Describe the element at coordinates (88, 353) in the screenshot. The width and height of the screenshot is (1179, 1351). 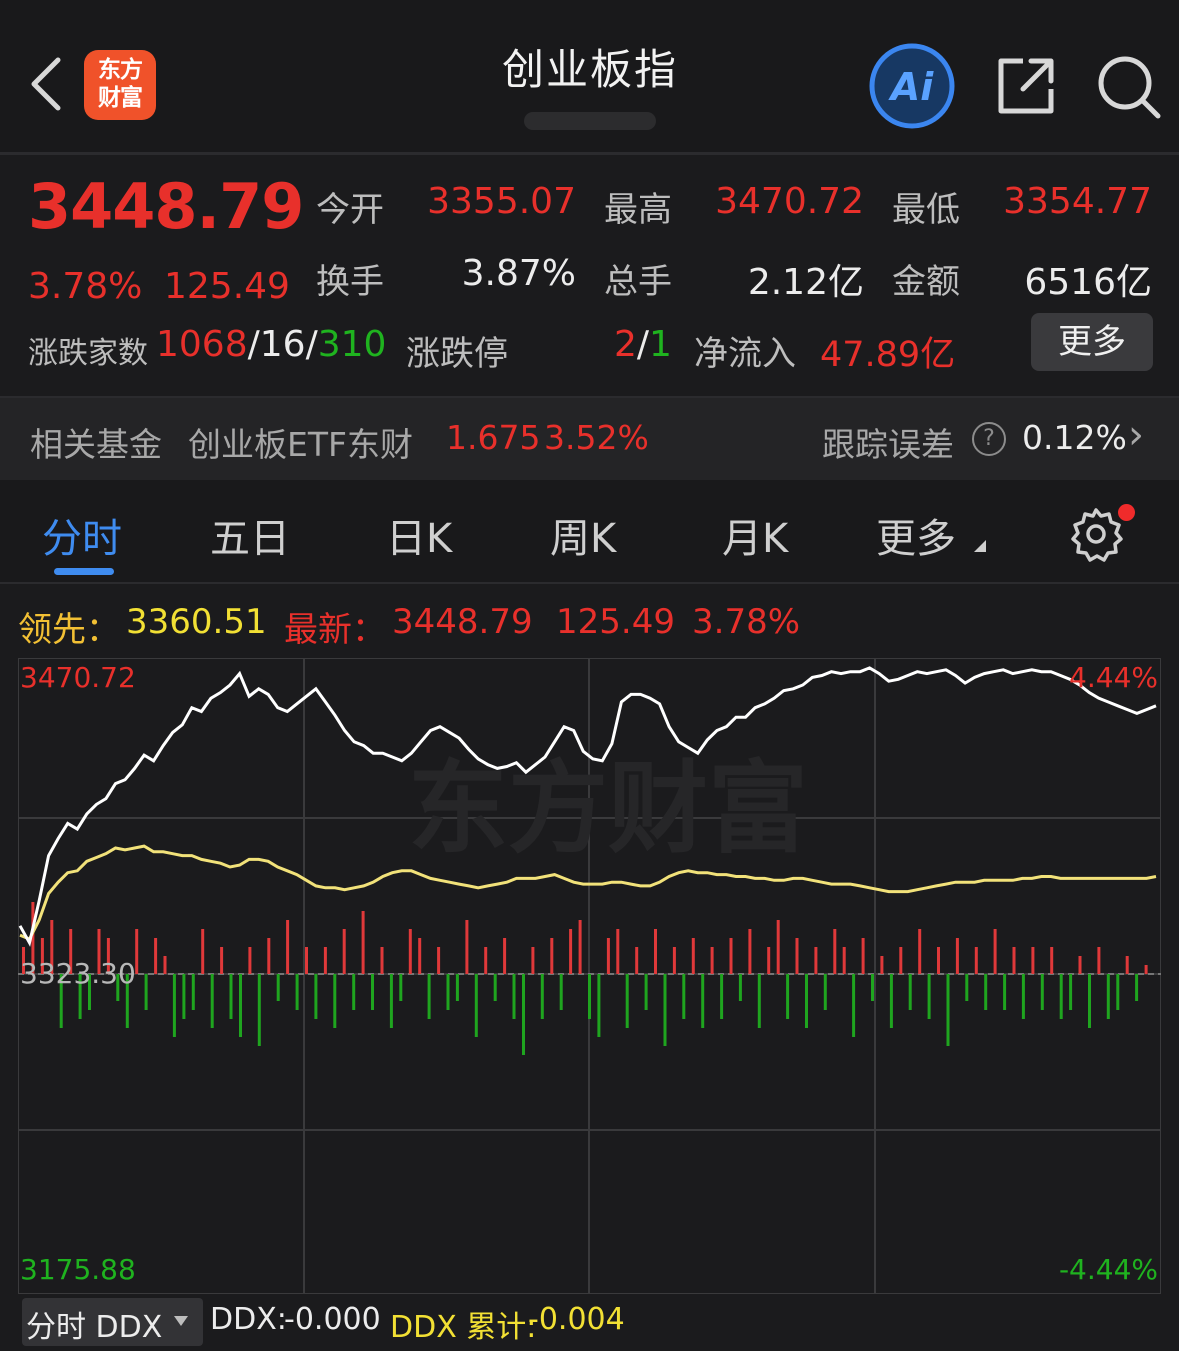
I see `breadth-label: 涨跌家数` at that location.